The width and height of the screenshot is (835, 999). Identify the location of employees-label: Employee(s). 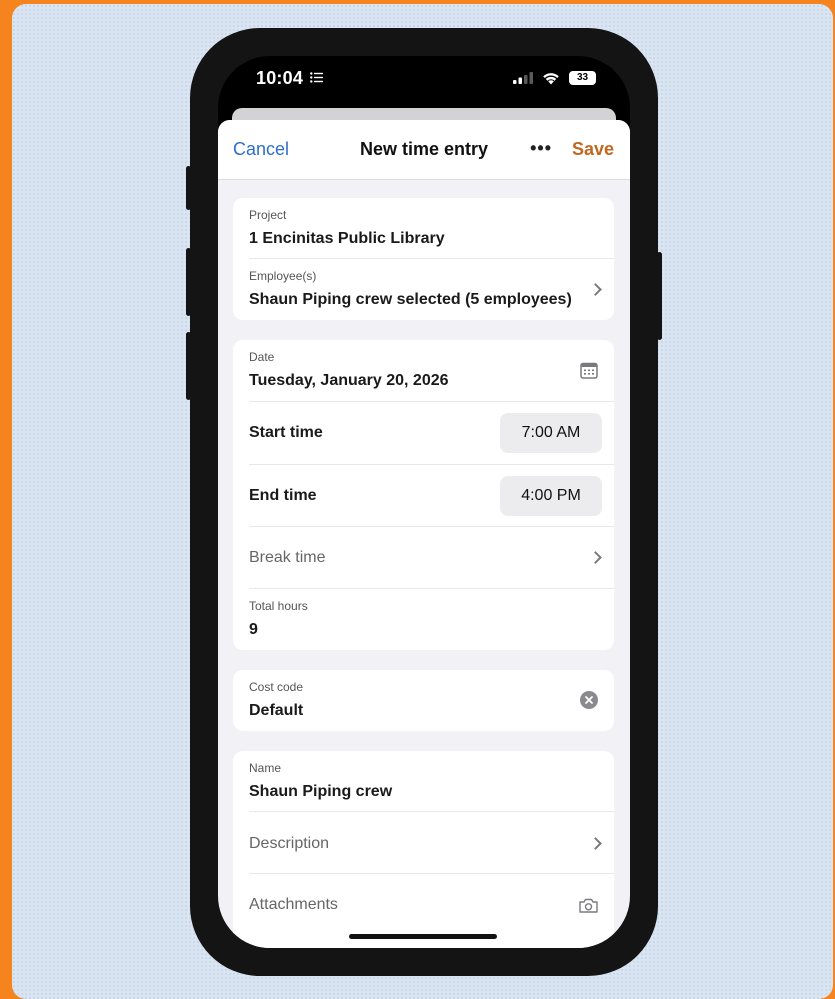
(283, 276).